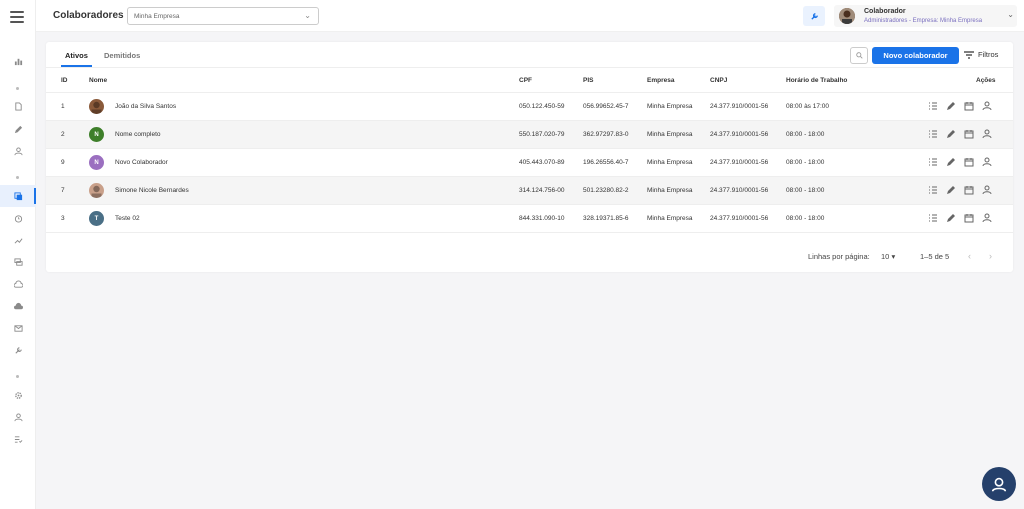 The width and height of the screenshot is (1024, 509). I want to click on cell-name: Simone Nicole Bernardes, so click(152, 190).